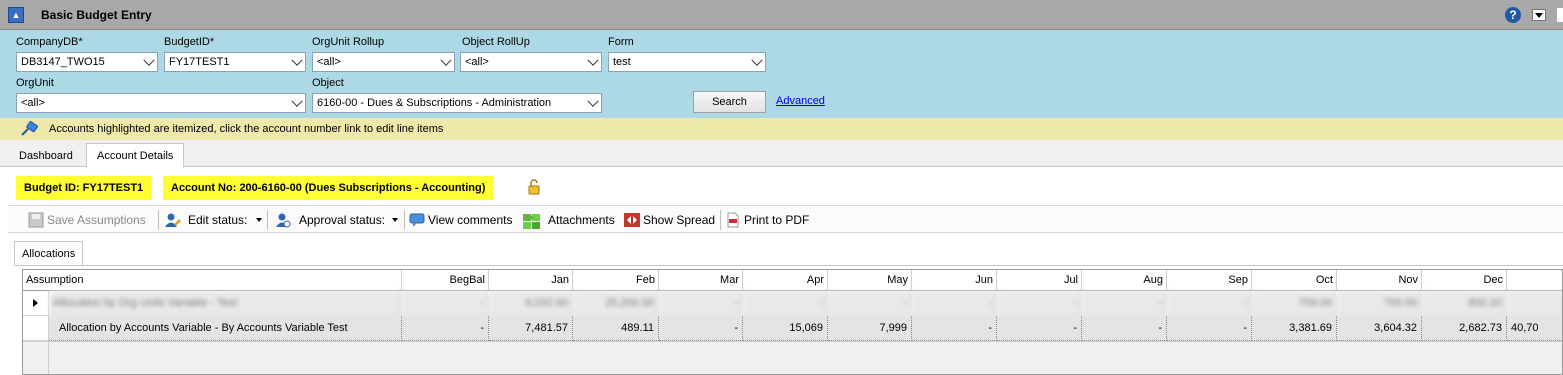 The height and width of the screenshot is (375, 1563). What do you see at coordinates (534, 187) in the screenshot?
I see `unlock-icon` at bounding box center [534, 187].